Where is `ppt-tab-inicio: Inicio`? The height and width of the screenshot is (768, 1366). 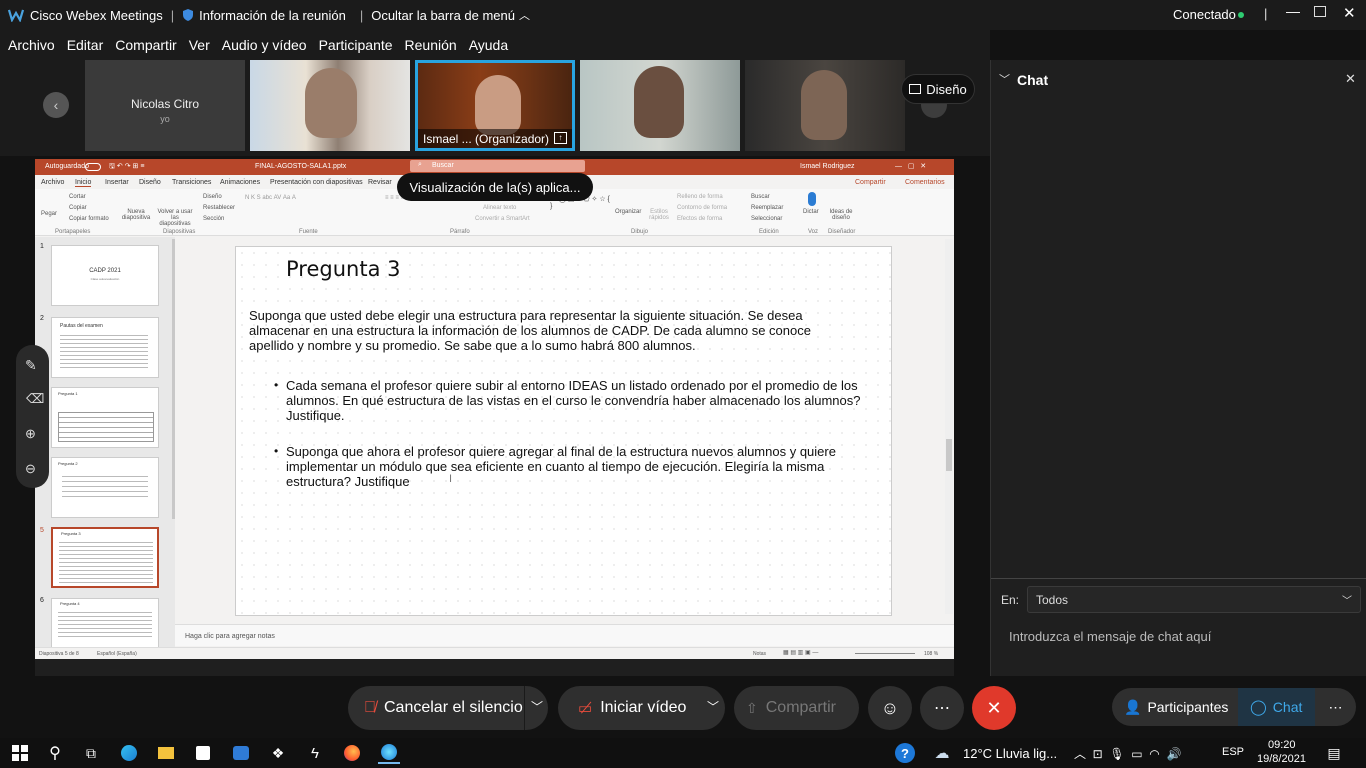 ppt-tab-inicio: Inicio is located at coordinates (83, 183).